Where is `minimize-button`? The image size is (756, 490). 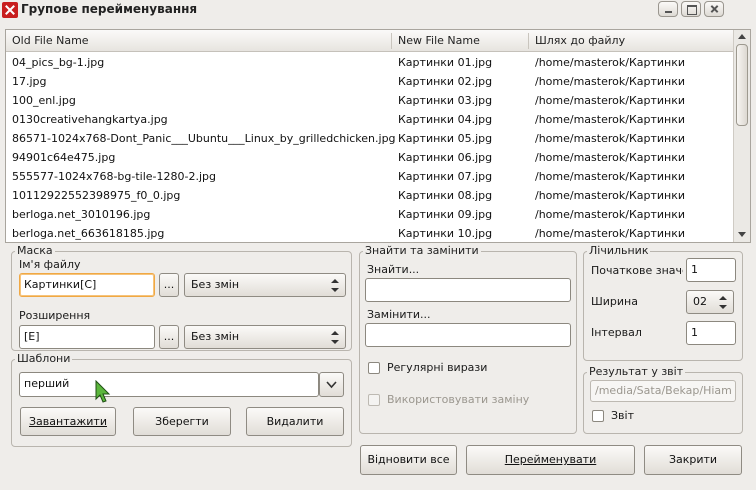 minimize-button is located at coordinates (668, 9).